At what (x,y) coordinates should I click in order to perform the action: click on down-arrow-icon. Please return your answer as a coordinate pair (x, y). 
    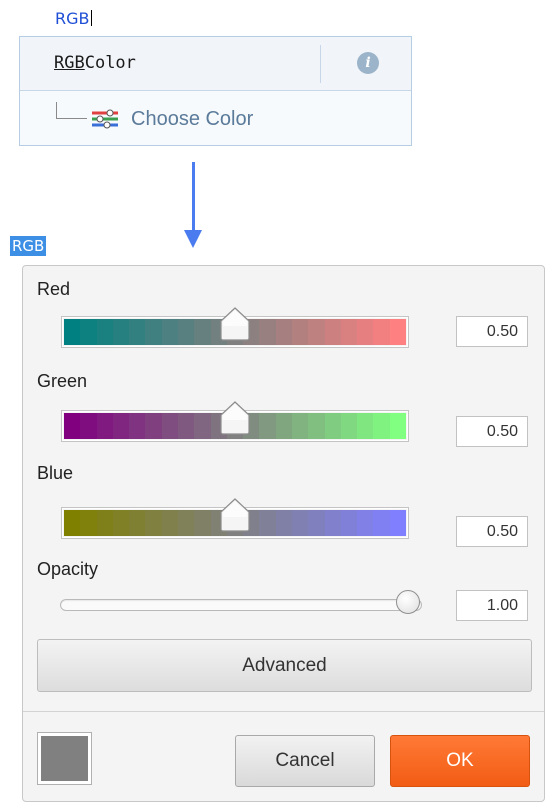
    Looking at the image, I should click on (193, 239).